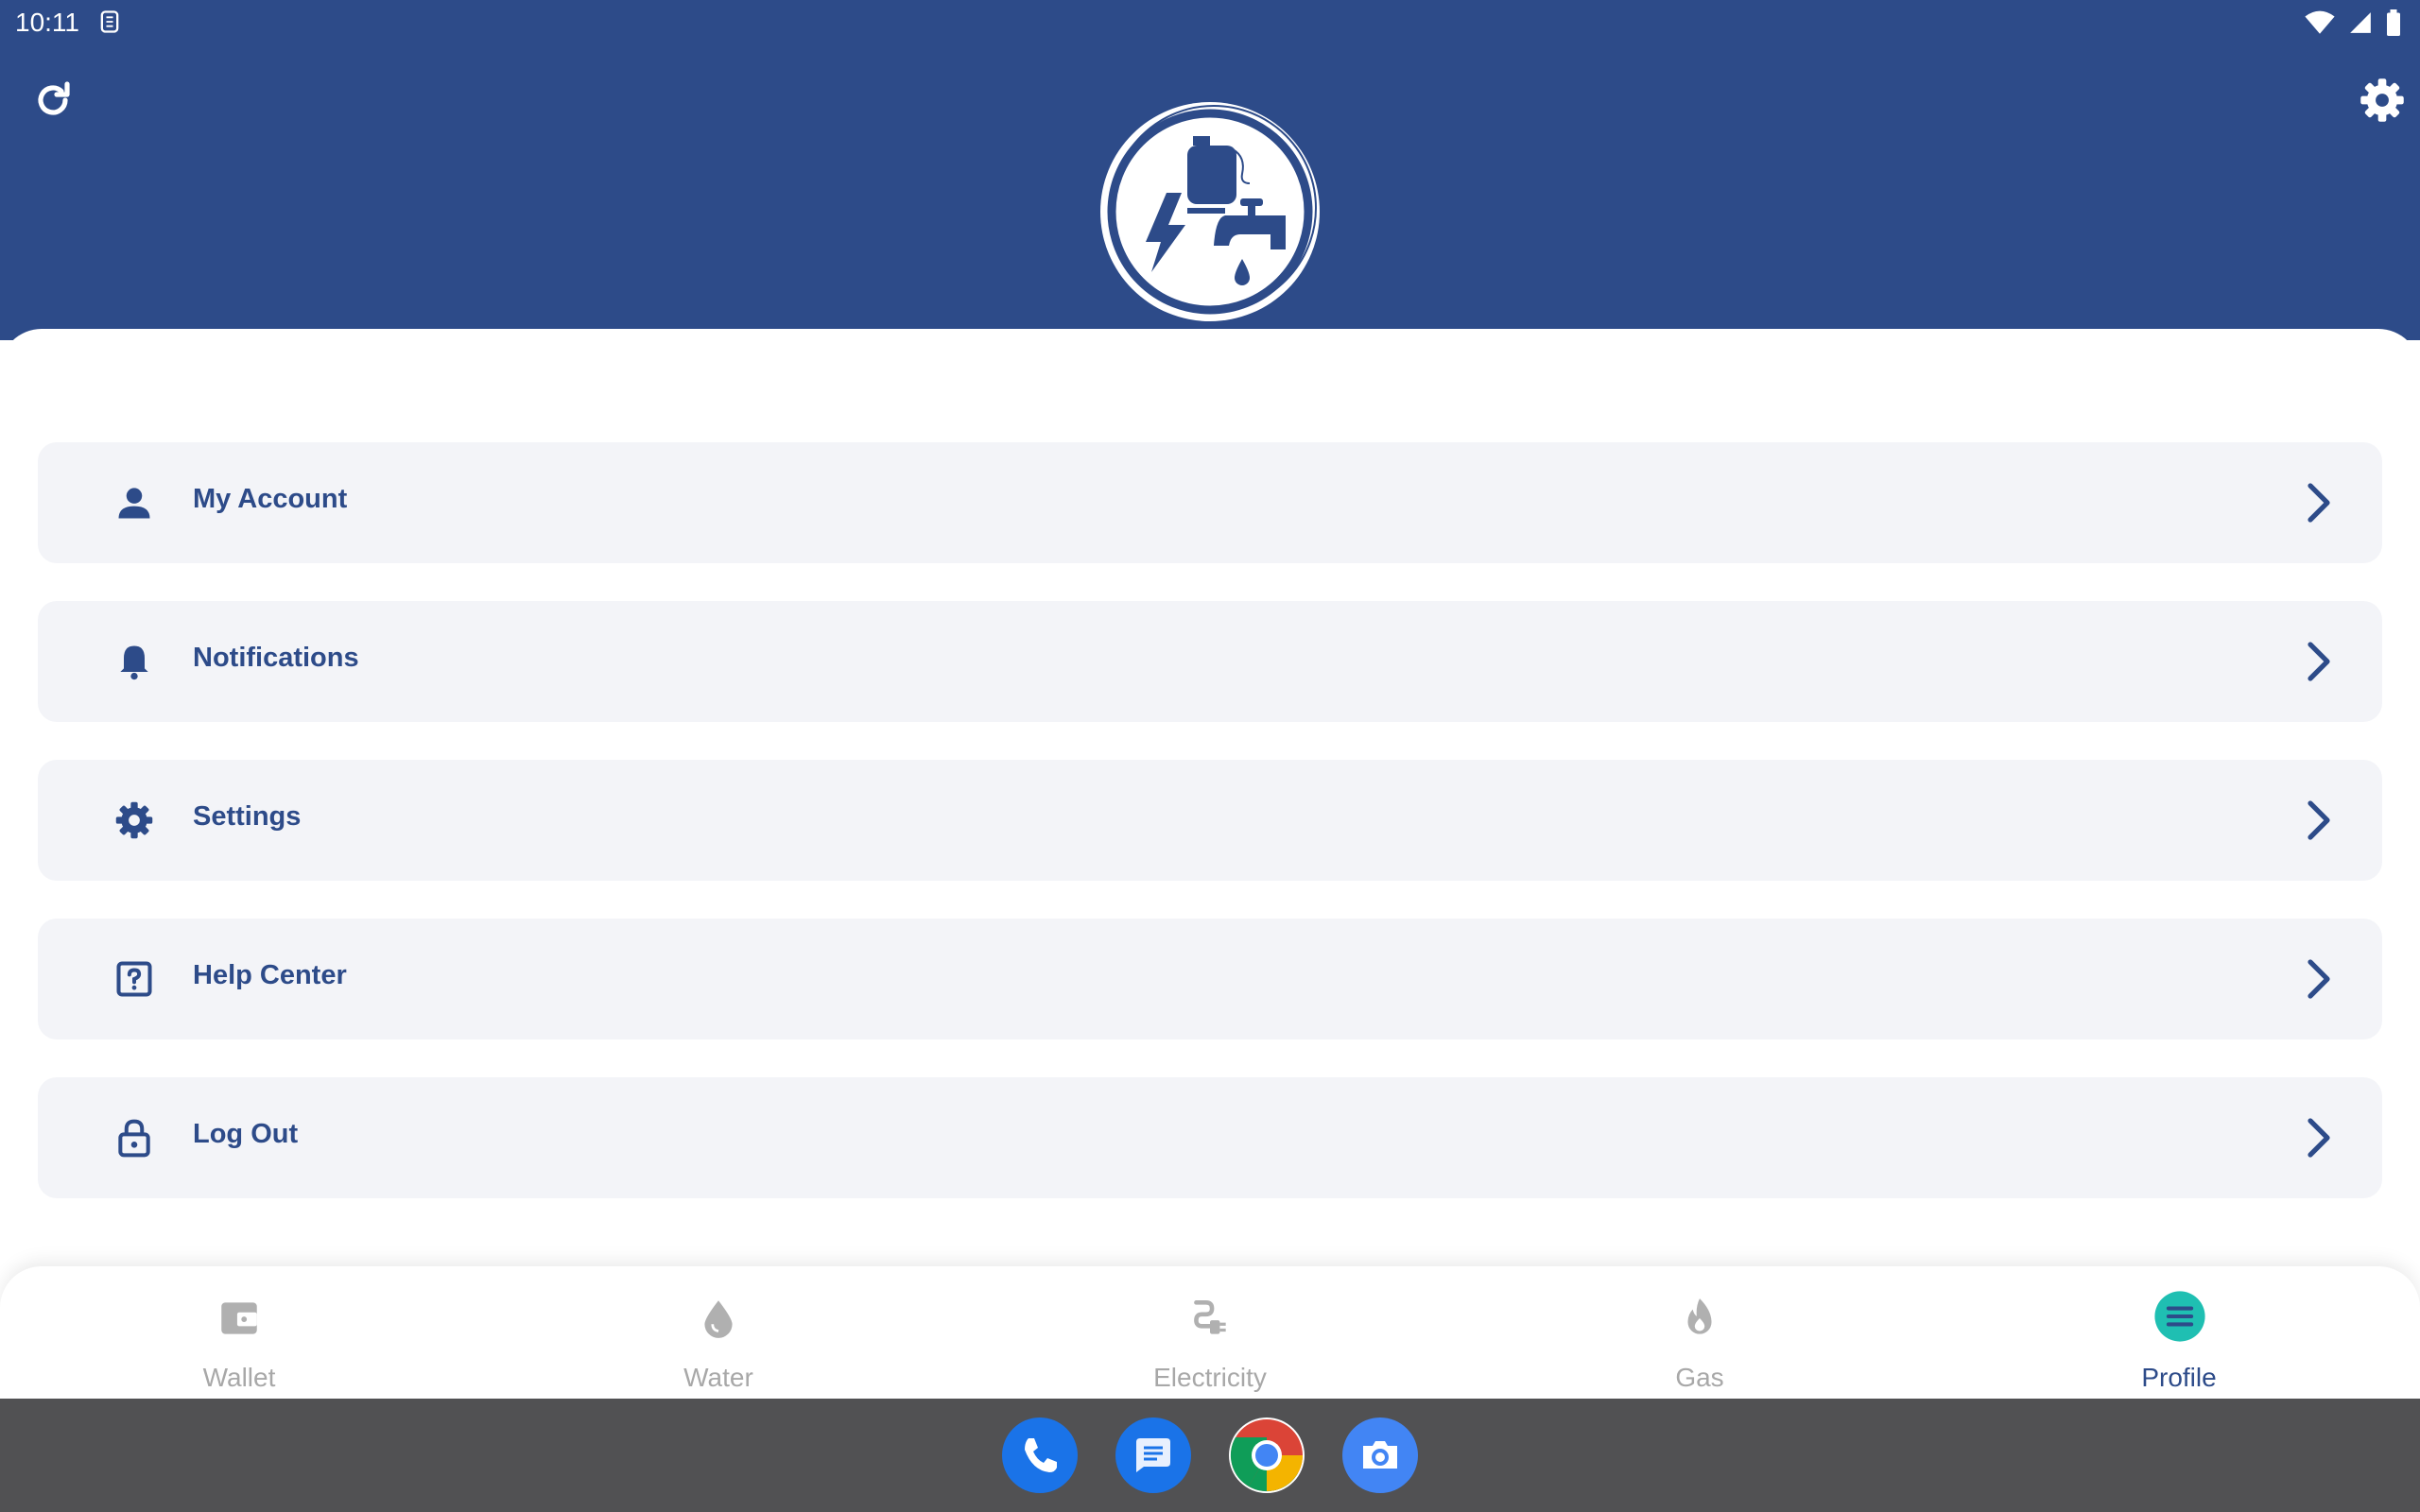 The height and width of the screenshot is (1512, 2420). I want to click on battery-icon, so click(2394, 22).